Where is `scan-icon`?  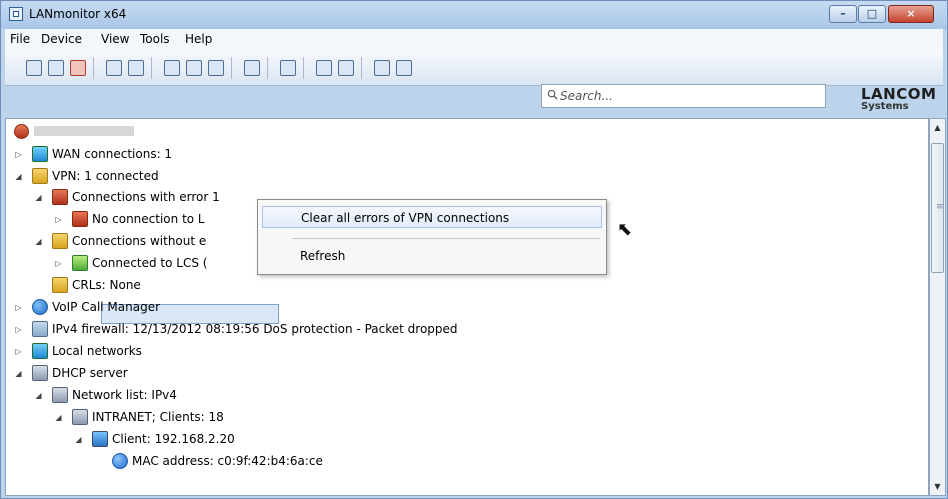
scan-icon is located at coordinates (56, 68).